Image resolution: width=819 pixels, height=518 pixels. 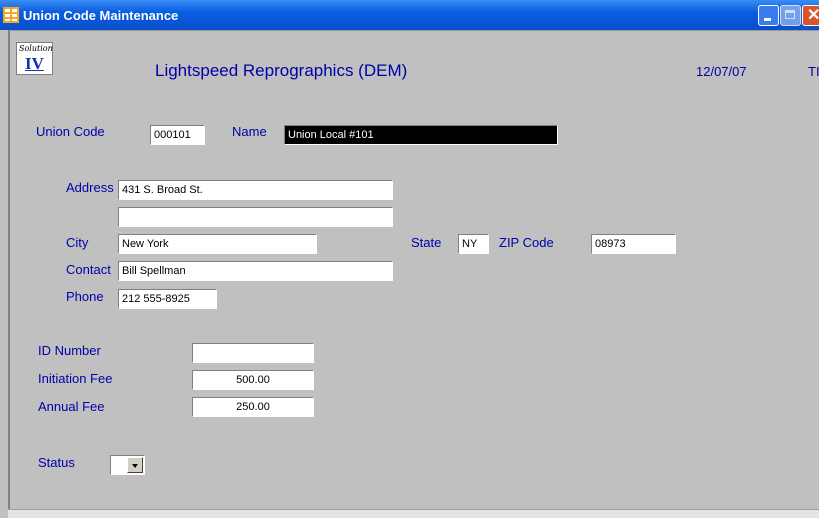 What do you see at coordinates (473, 244) in the screenshot?
I see `state-field: NY` at bounding box center [473, 244].